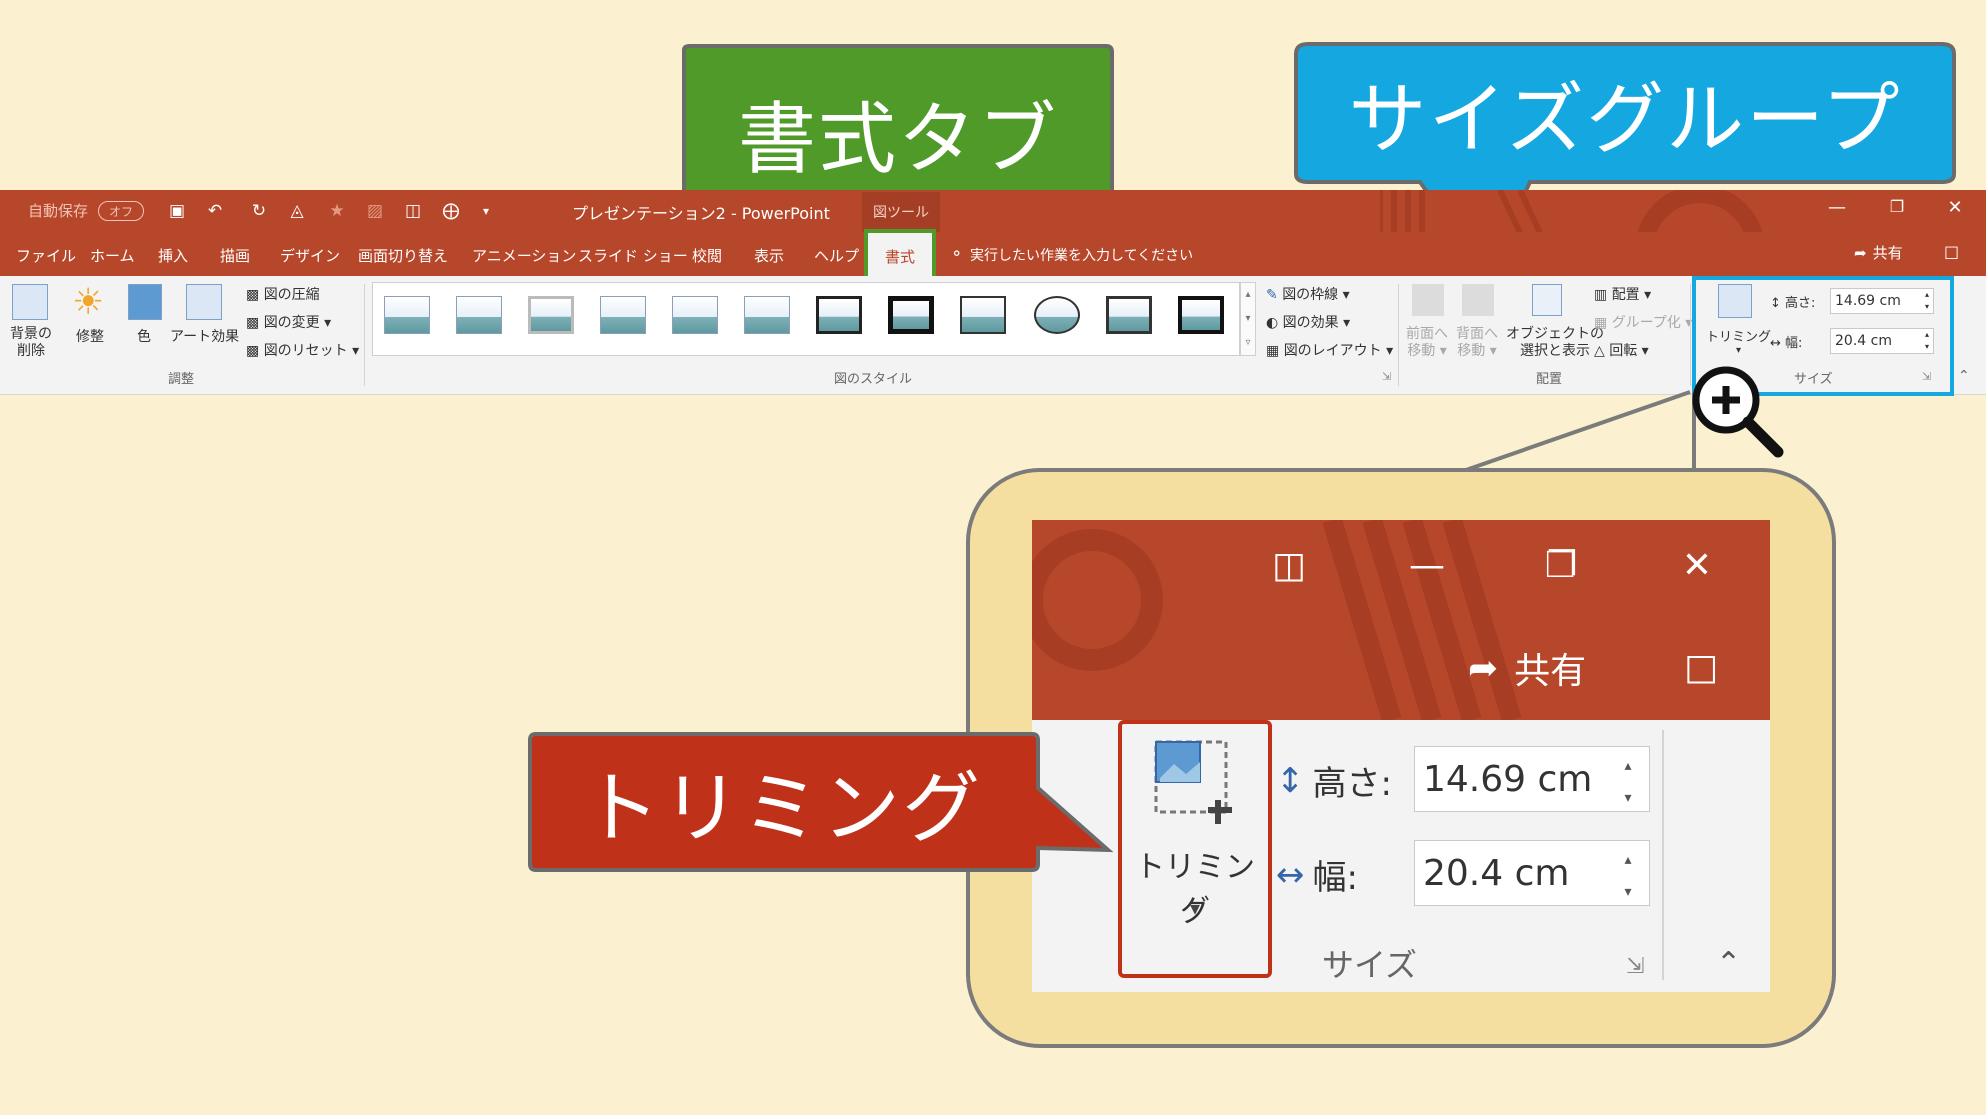  What do you see at coordinates (112, 255) in the screenshot?
I see `tab-home: ホーム` at bounding box center [112, 255].